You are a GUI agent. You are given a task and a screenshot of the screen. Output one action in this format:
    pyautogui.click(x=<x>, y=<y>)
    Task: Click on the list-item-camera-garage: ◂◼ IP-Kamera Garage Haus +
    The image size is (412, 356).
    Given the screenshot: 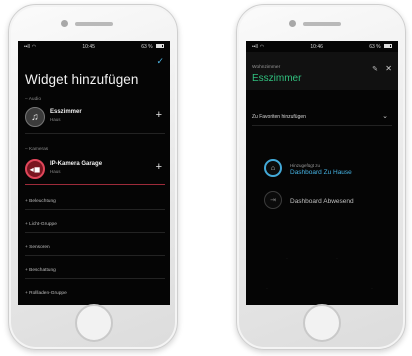 What is the action you would take?
    pyautogui.click(x=94, y=172)
    